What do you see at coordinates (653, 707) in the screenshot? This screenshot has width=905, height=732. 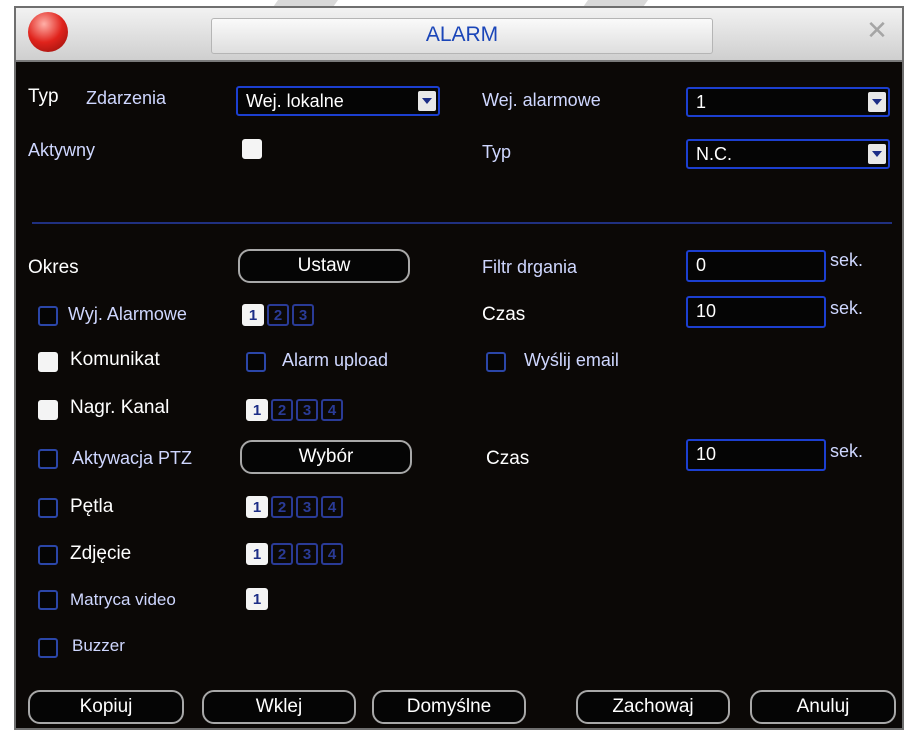 I see `zachowaj-button: Zachowaj` at bounding box center [653, 707].